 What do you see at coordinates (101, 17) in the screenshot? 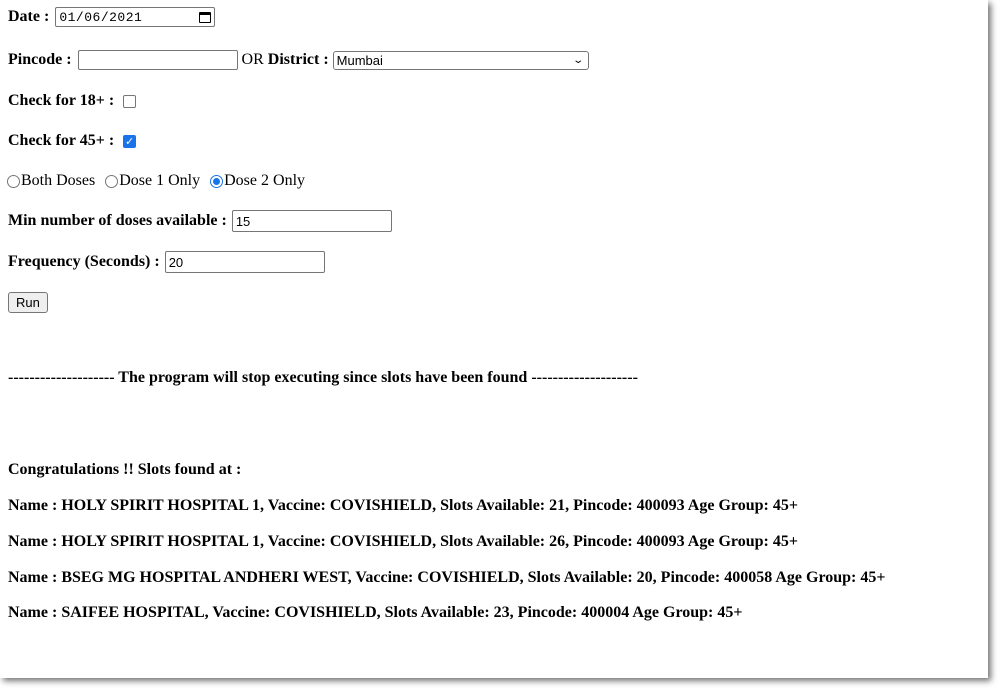
I see `date-value: 01/06/2021` at bounding box center [101, 17].